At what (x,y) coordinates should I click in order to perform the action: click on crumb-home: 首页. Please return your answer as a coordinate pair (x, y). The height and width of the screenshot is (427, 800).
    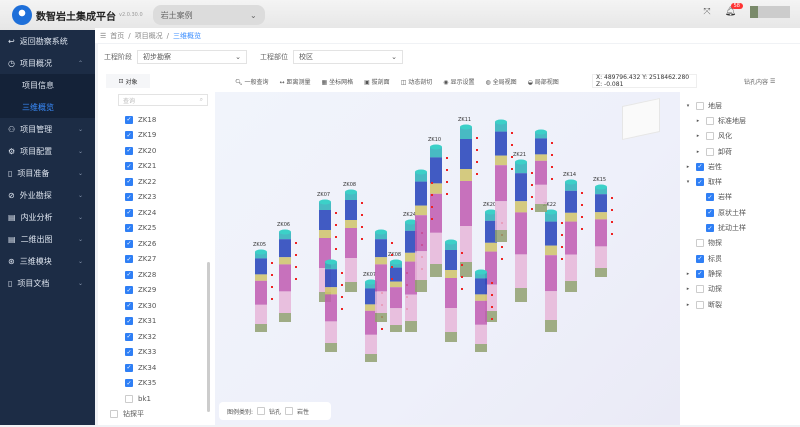
    Looking at the image, I should click on (117, 36).